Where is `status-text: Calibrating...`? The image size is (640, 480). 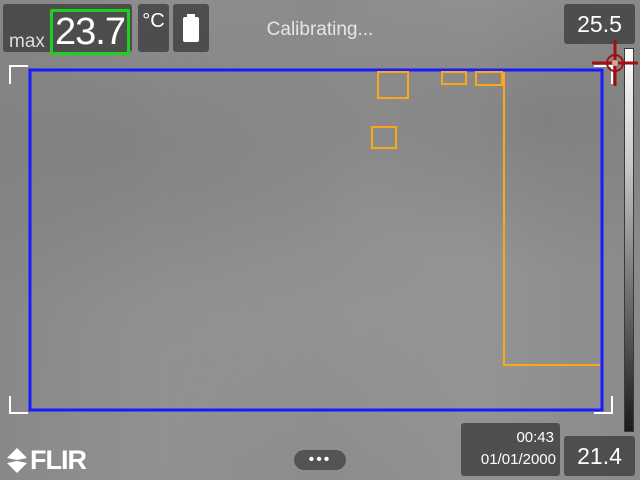 status-text: Calibrating... is located at coordinates (320, 29).